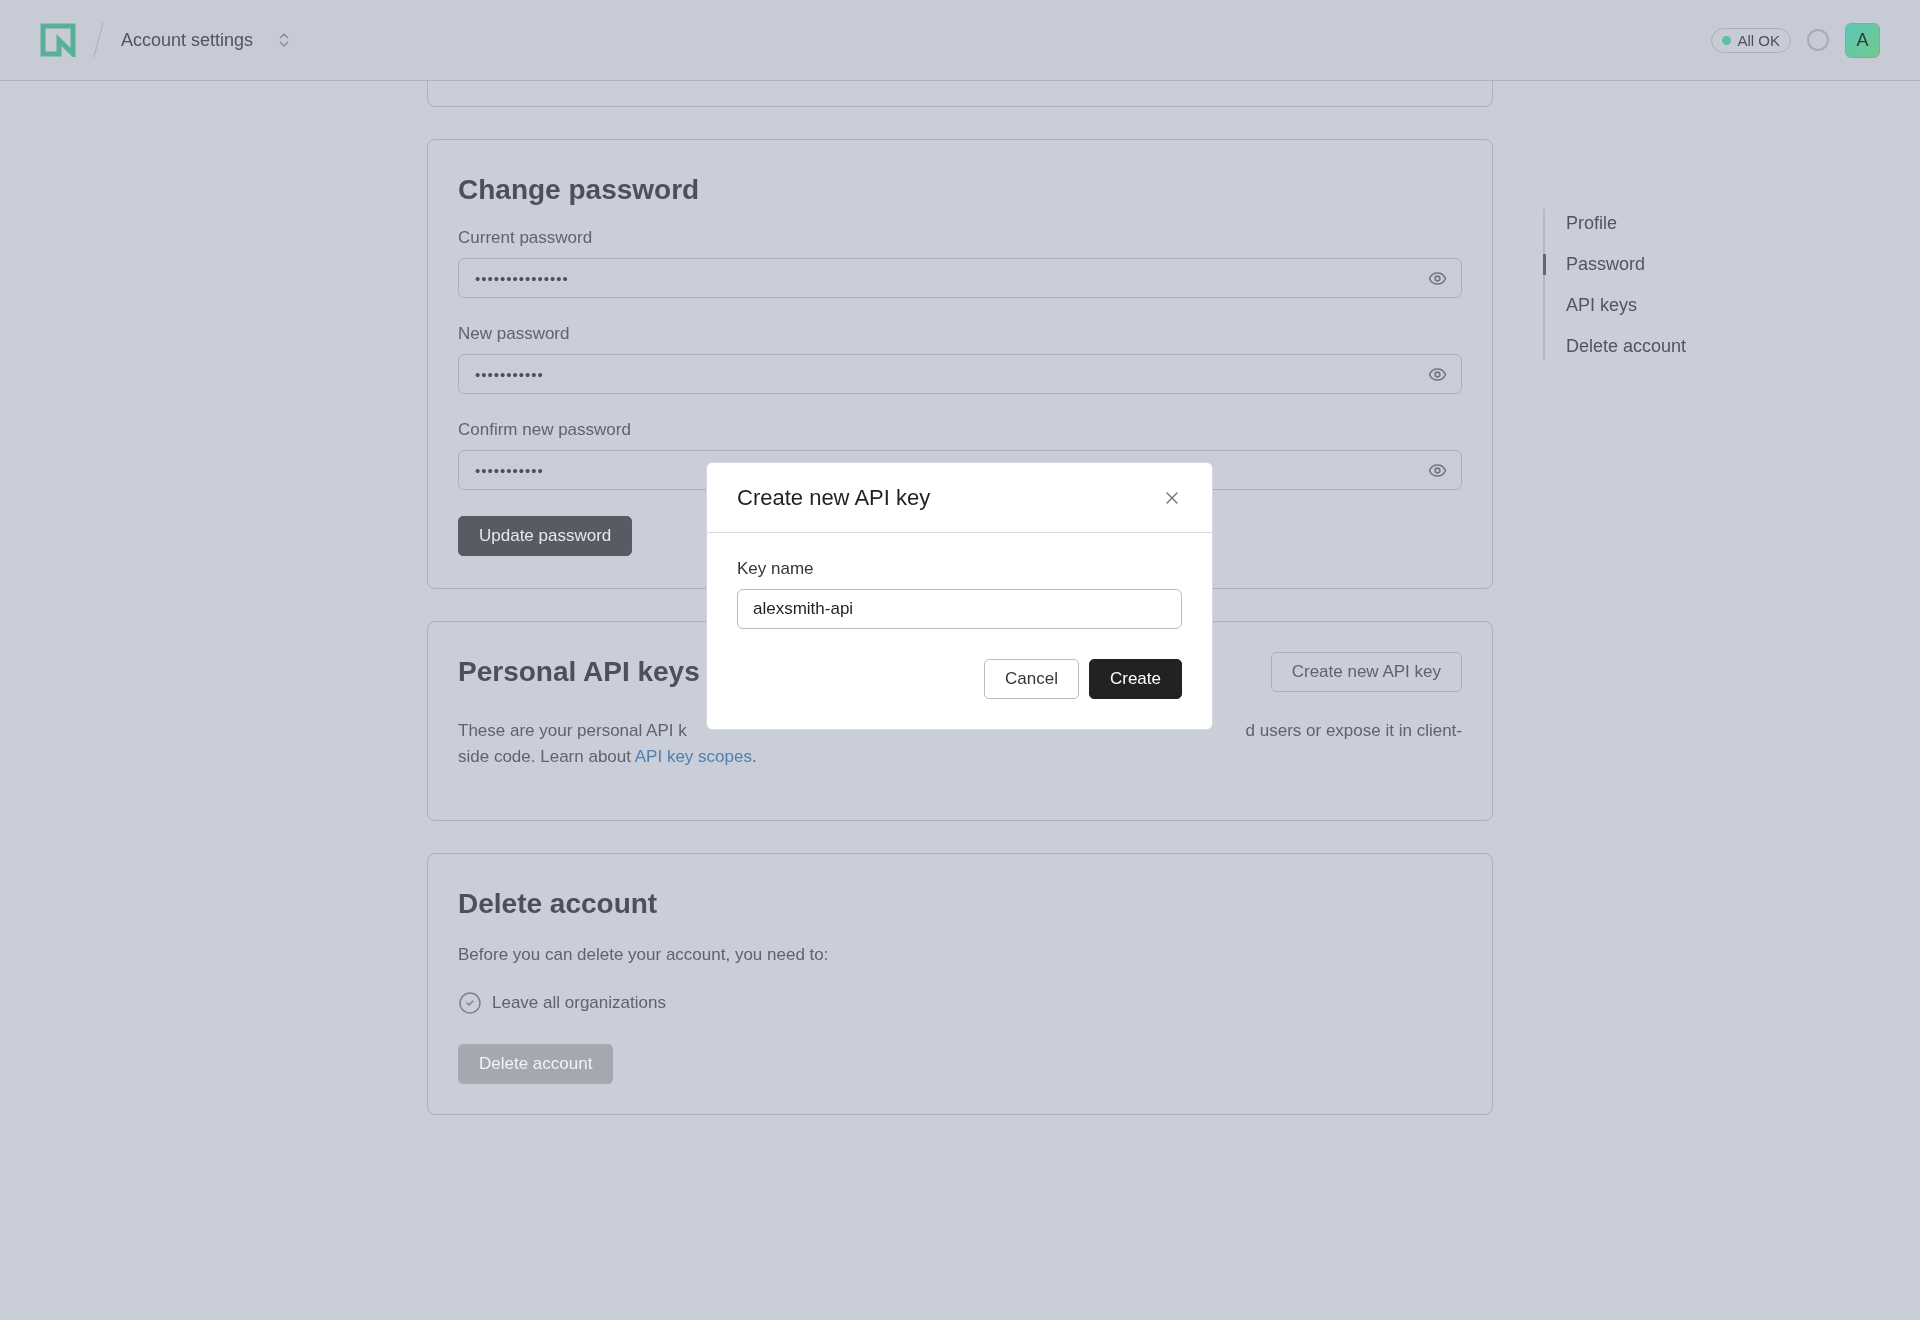 This screenshot has height=1320, width=1920. Describe the element at coordinates (1615, 223) in the screenshot. I see `toc-item: Profile` at that location.